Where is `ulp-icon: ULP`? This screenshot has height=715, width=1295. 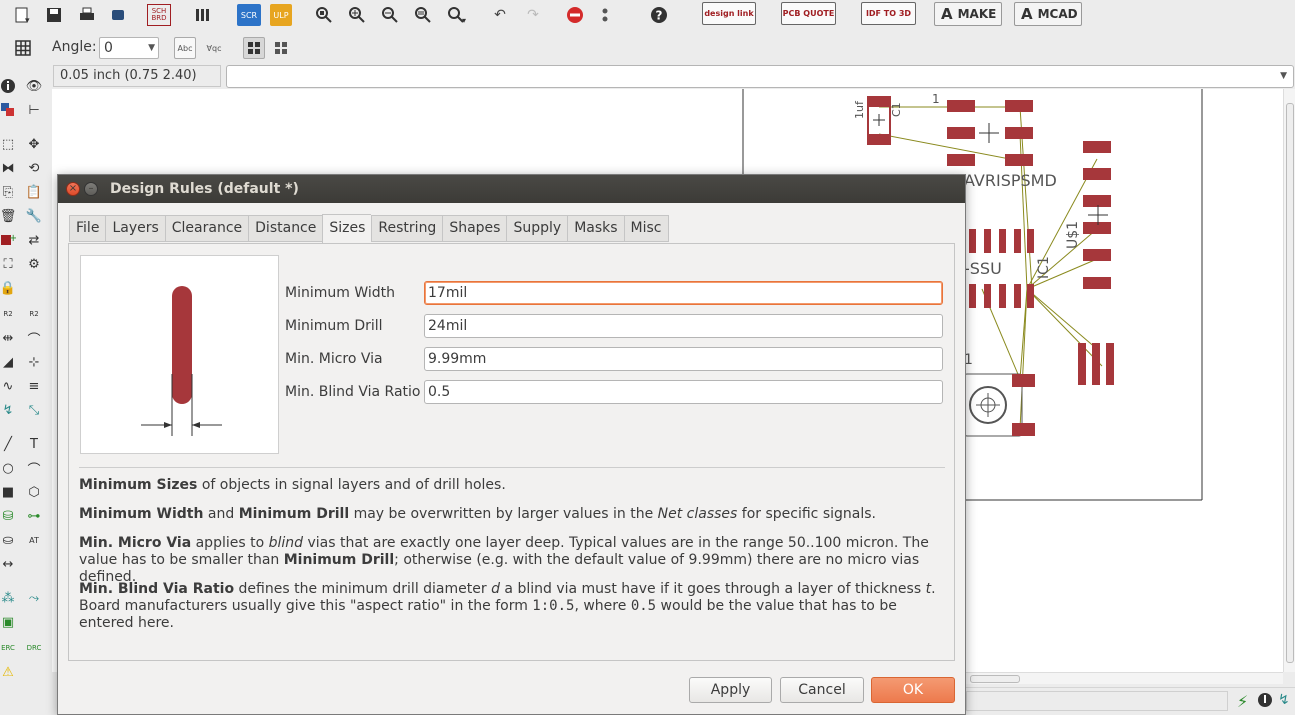 ulp-icon: ULP is located at coordinates (281, 15).